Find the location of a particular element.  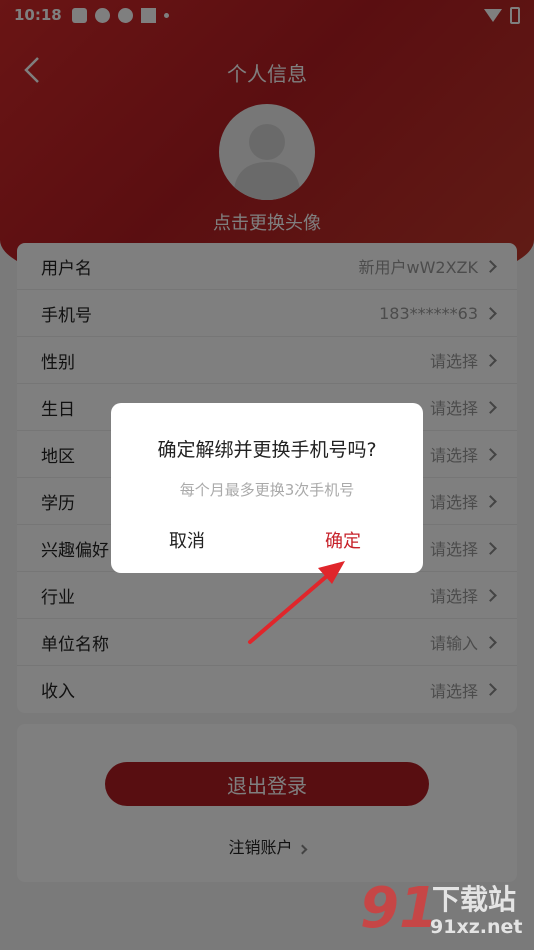

watermark-url: 91xz.net is located at coordinates (476, 927).